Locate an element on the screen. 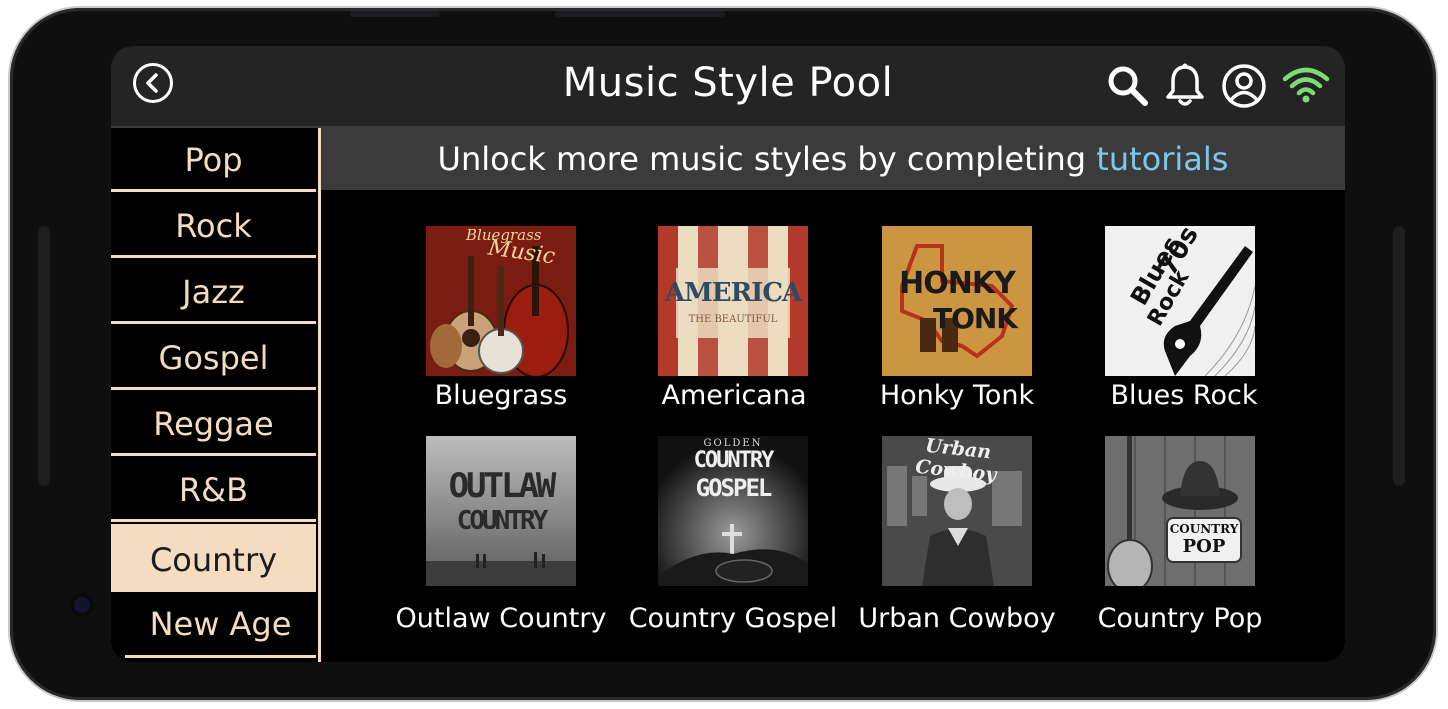 The width and height of the screenshot is (1448, 709). style-card-country-pop: COUNTRY POP is located at coordinates (1180, 511).